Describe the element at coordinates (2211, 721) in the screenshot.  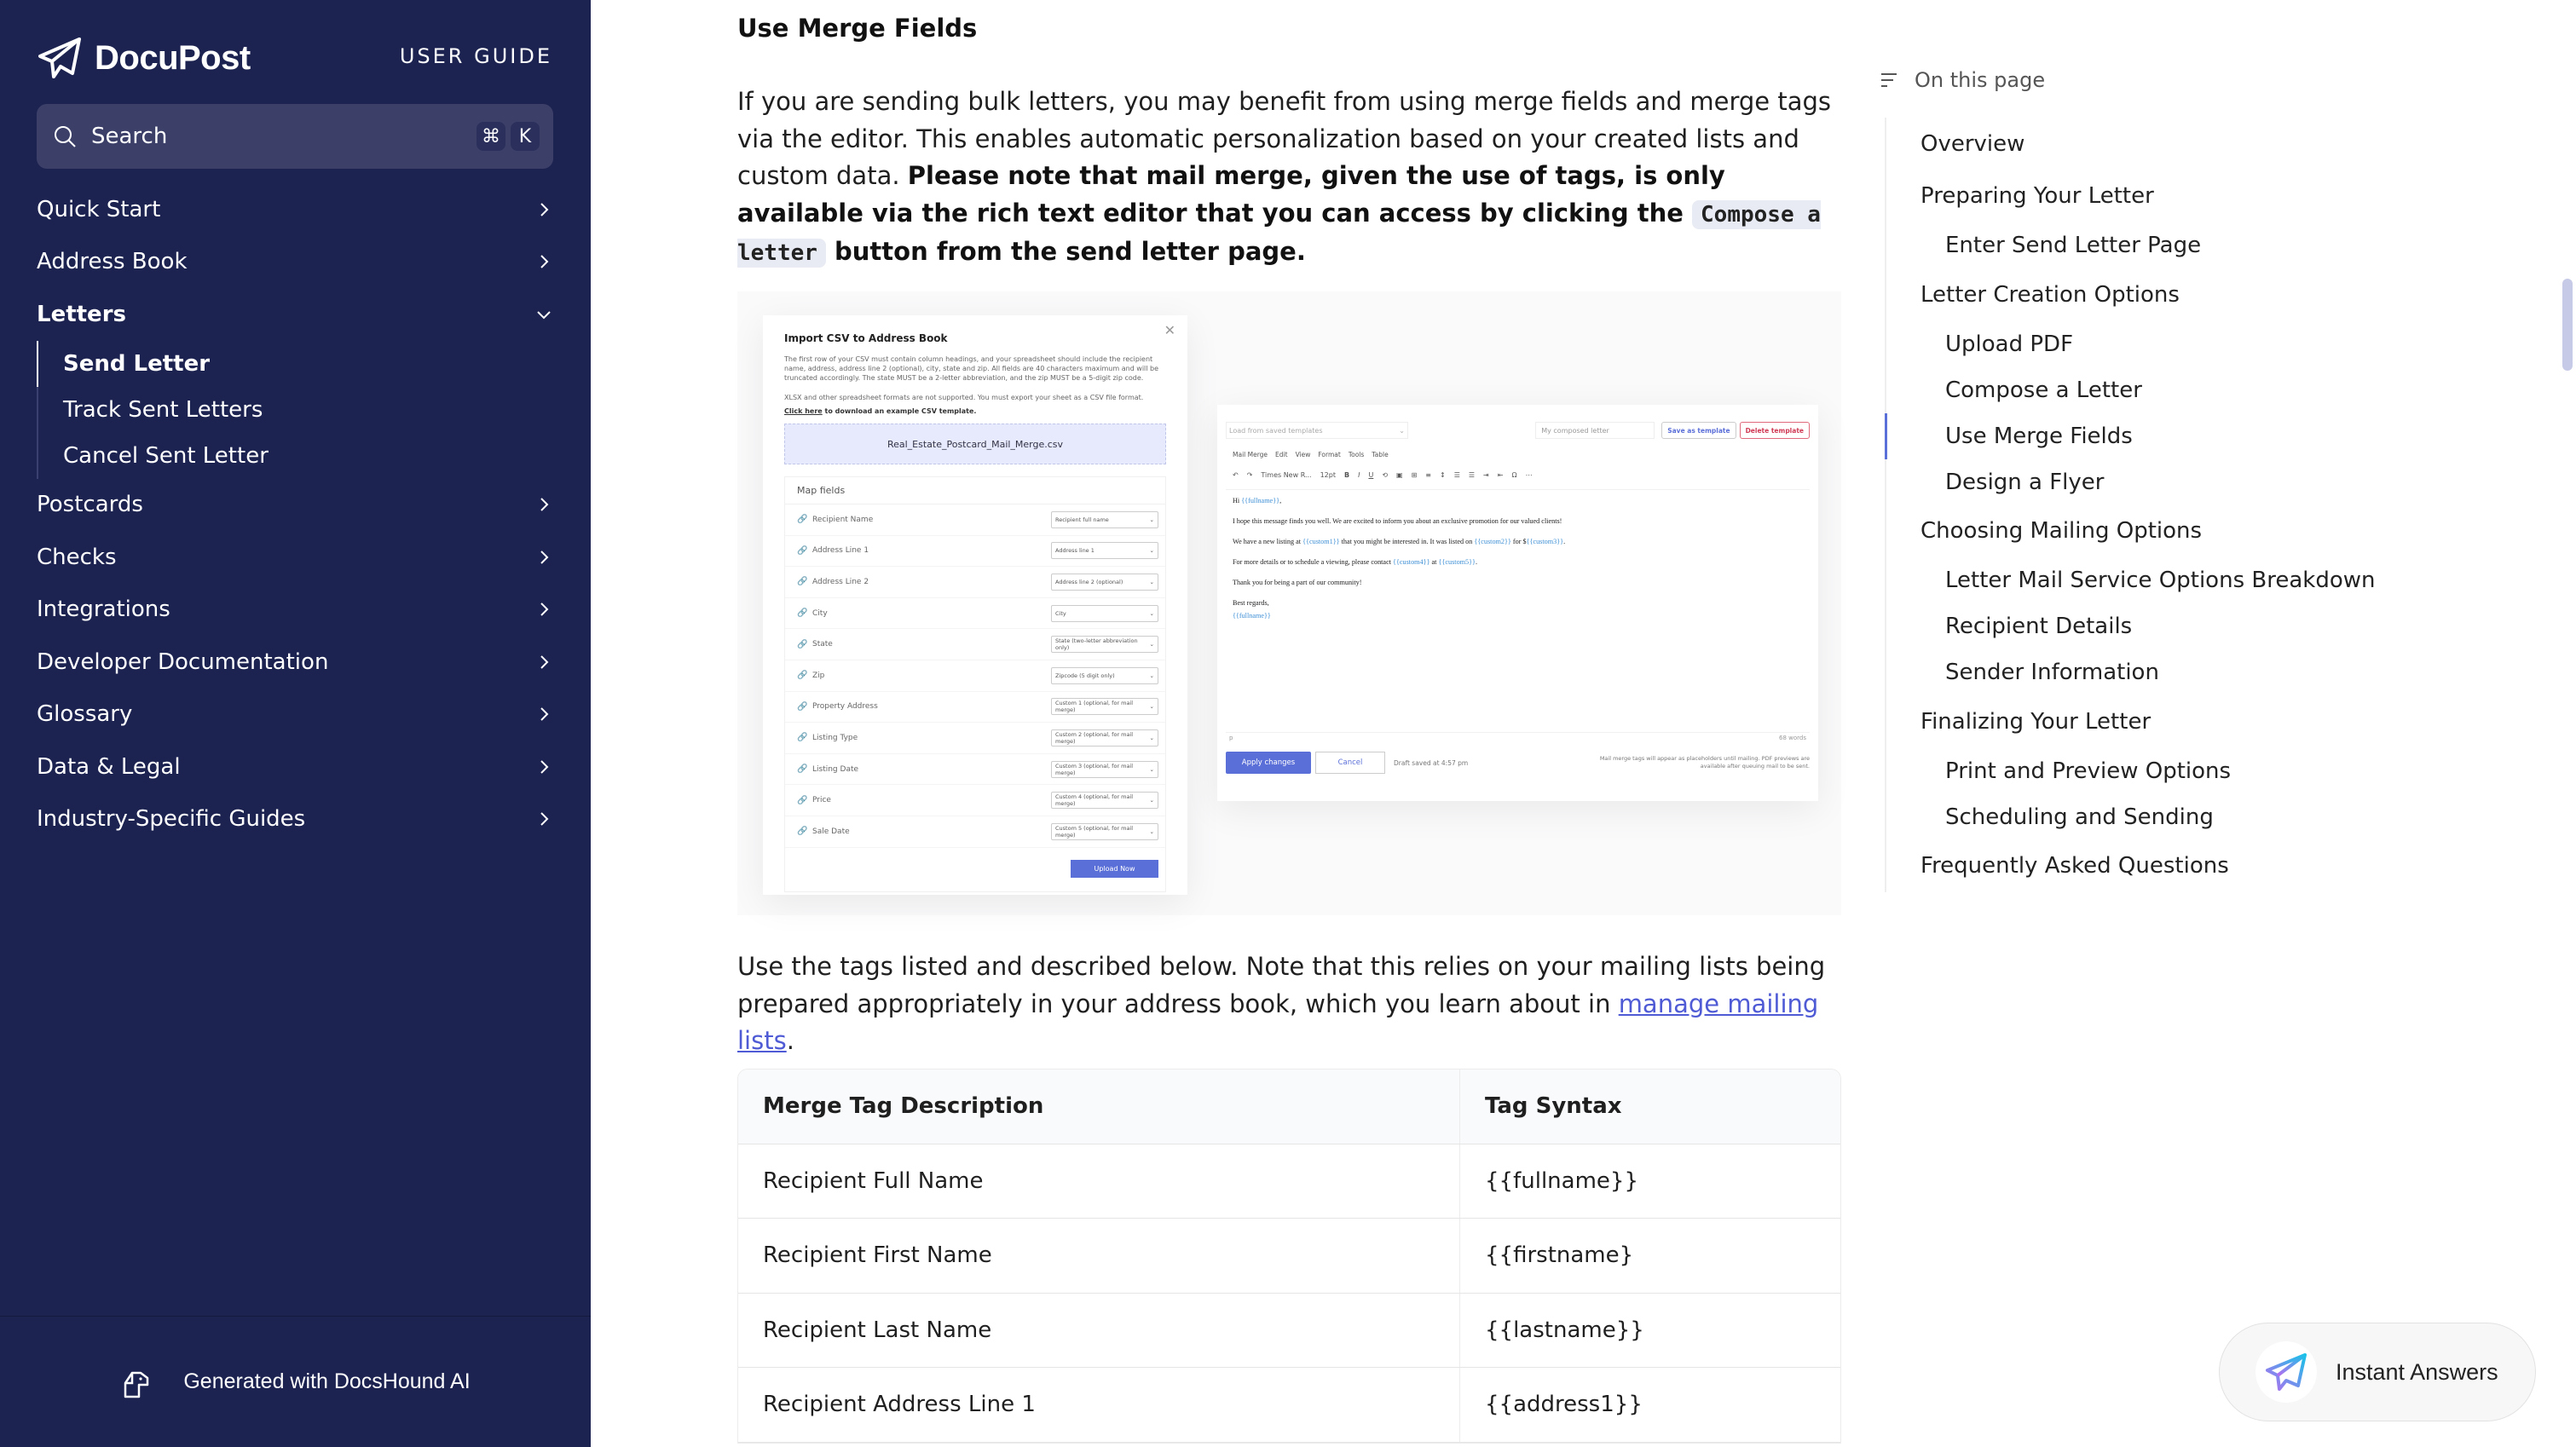
I see `toc-item-finalizing-your-letter: Finalizing Your Letter` at that location.